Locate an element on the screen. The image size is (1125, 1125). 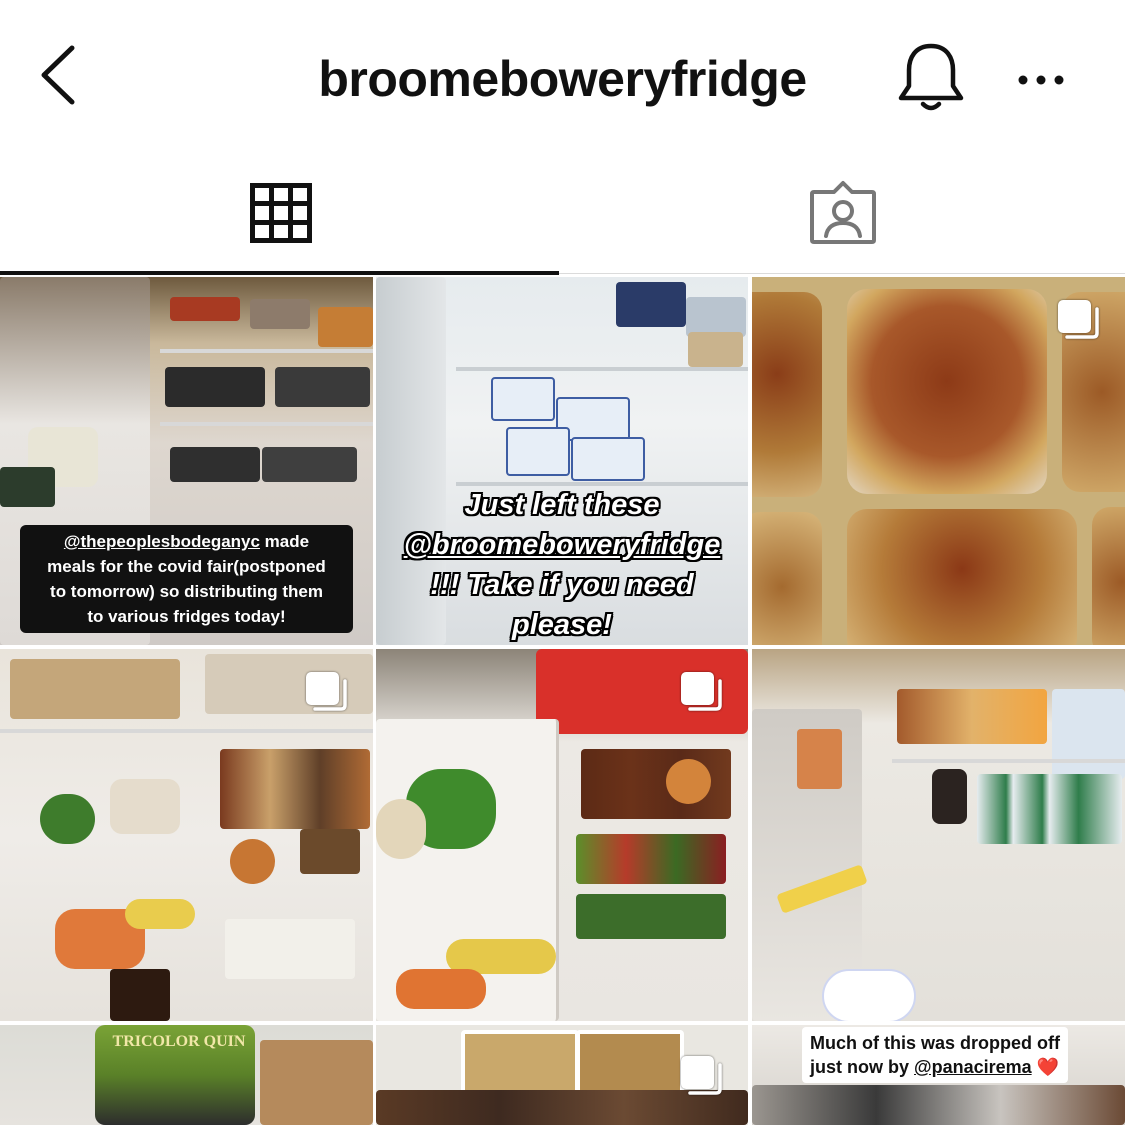
caption-mention: @broomeboweryfridge is located at coordinates (562, 545).